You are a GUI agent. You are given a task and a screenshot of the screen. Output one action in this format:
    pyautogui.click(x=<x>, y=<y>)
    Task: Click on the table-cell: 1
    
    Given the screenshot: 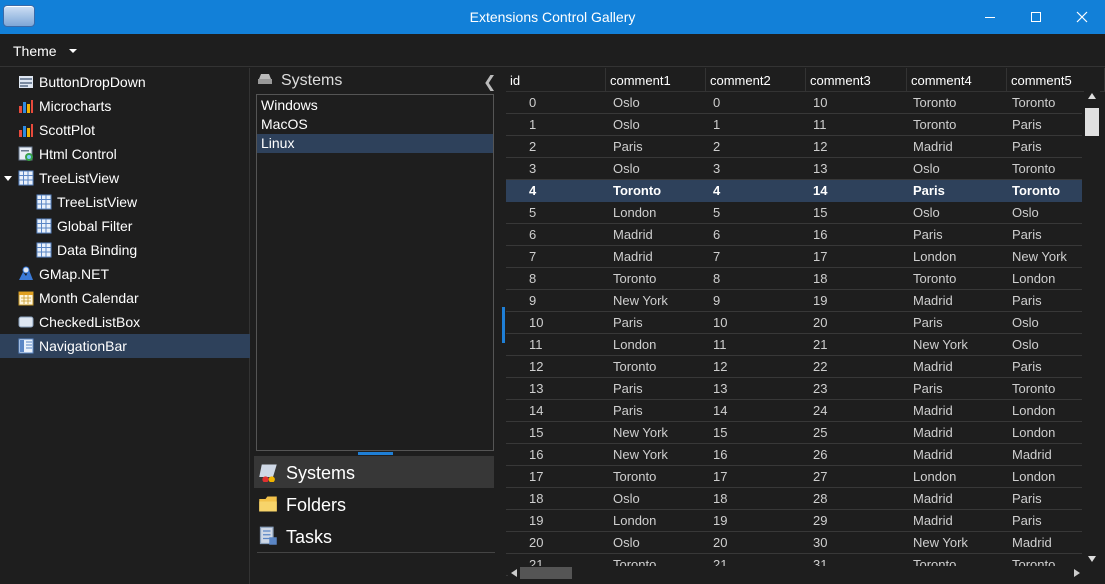 What is the action you would take?
    pyautogui.click(x=716, y=124)
    